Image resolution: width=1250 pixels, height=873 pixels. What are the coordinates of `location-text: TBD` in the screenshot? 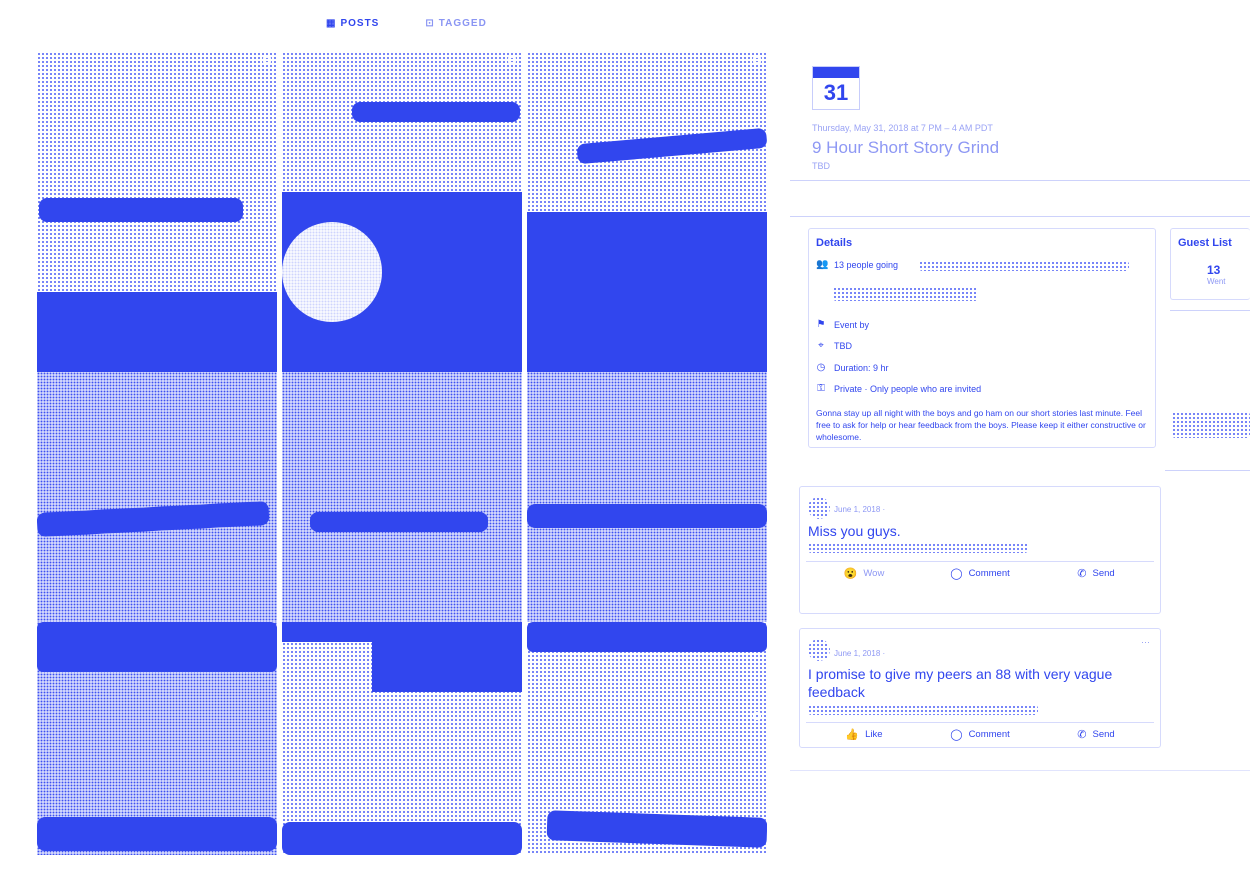 It's located at (843, 345).